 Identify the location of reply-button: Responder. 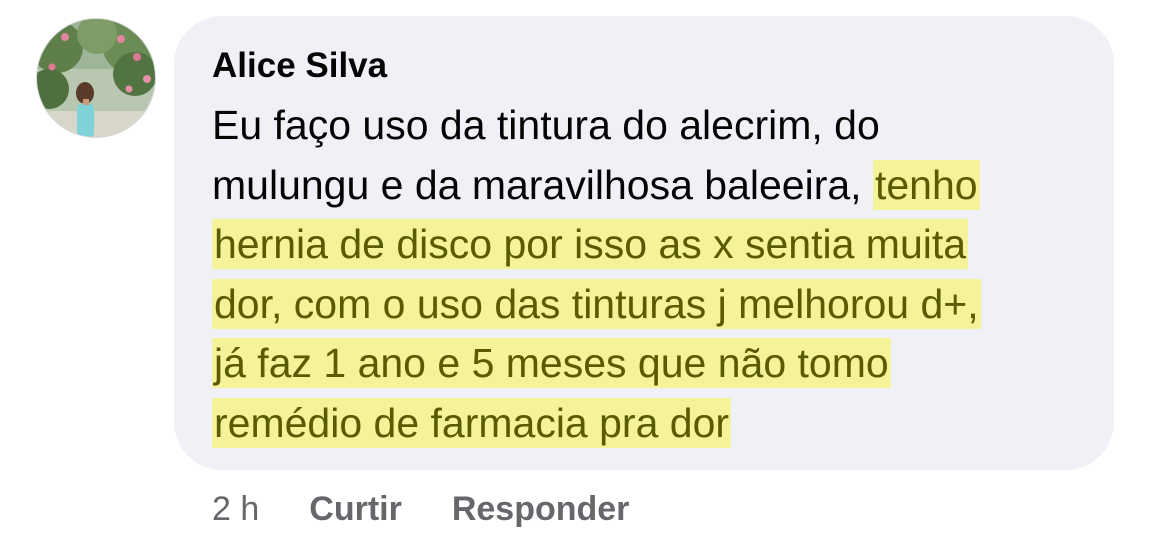
(541, 509).